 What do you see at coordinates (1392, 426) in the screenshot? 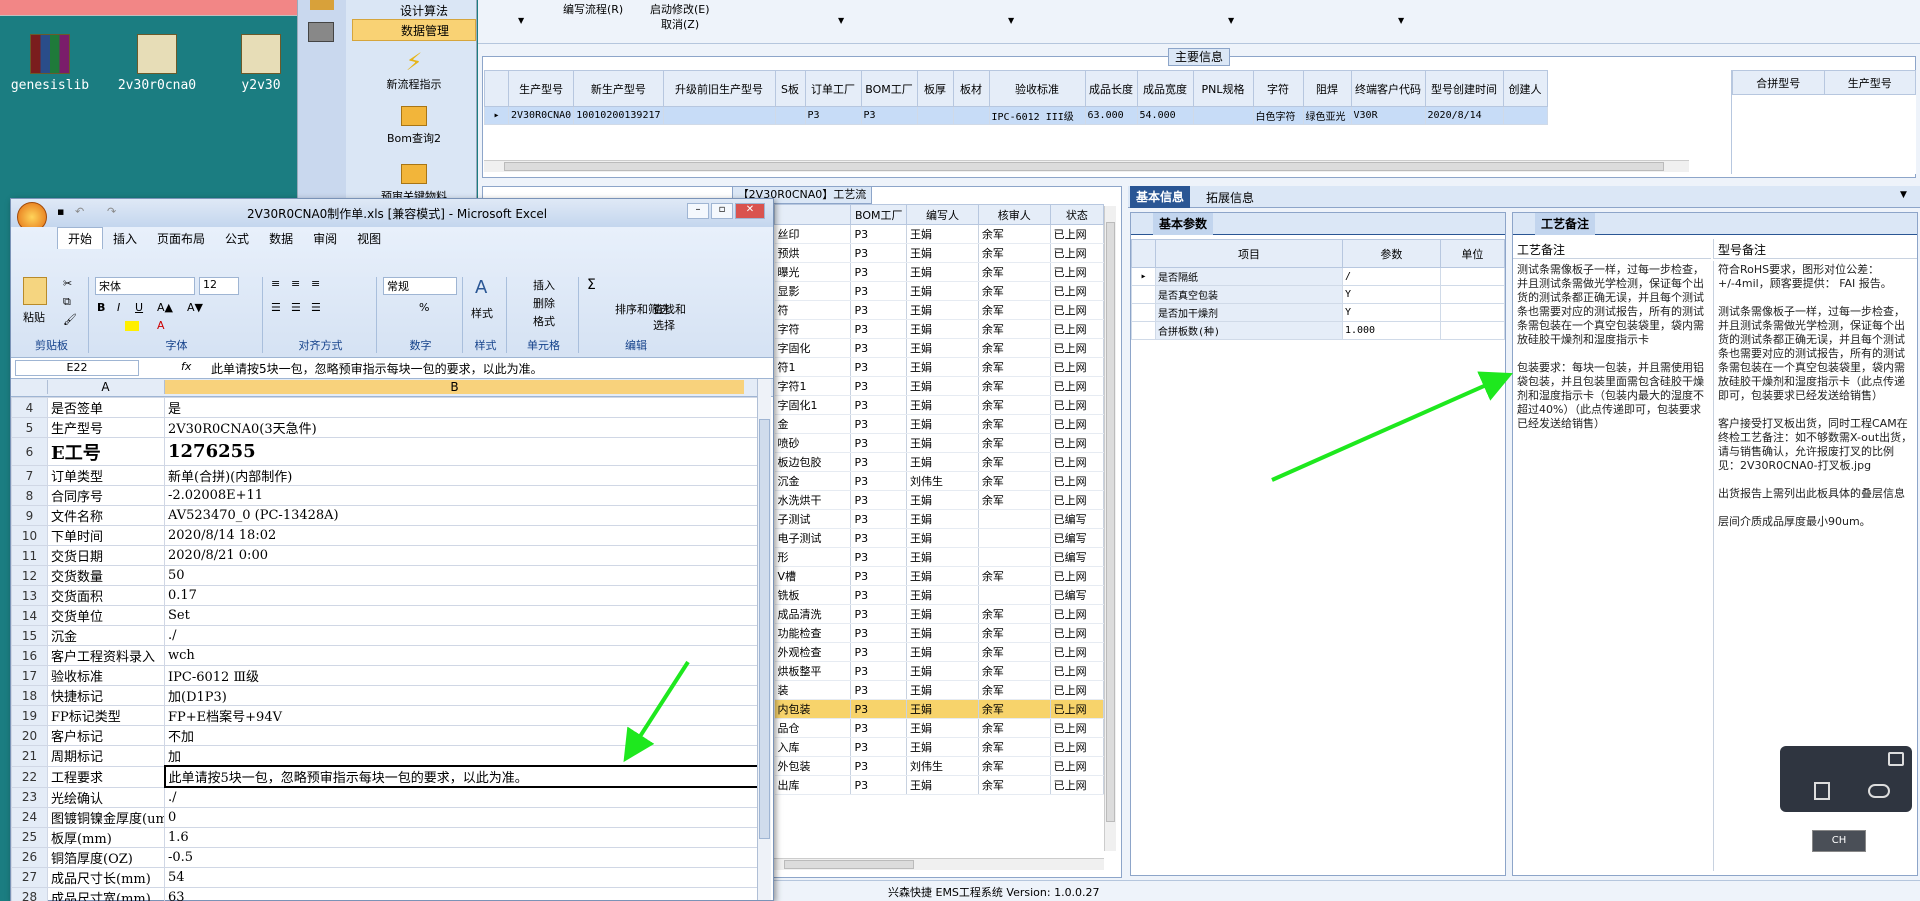
I see `green-arrow-notes` at bounding box center [1392, 426].